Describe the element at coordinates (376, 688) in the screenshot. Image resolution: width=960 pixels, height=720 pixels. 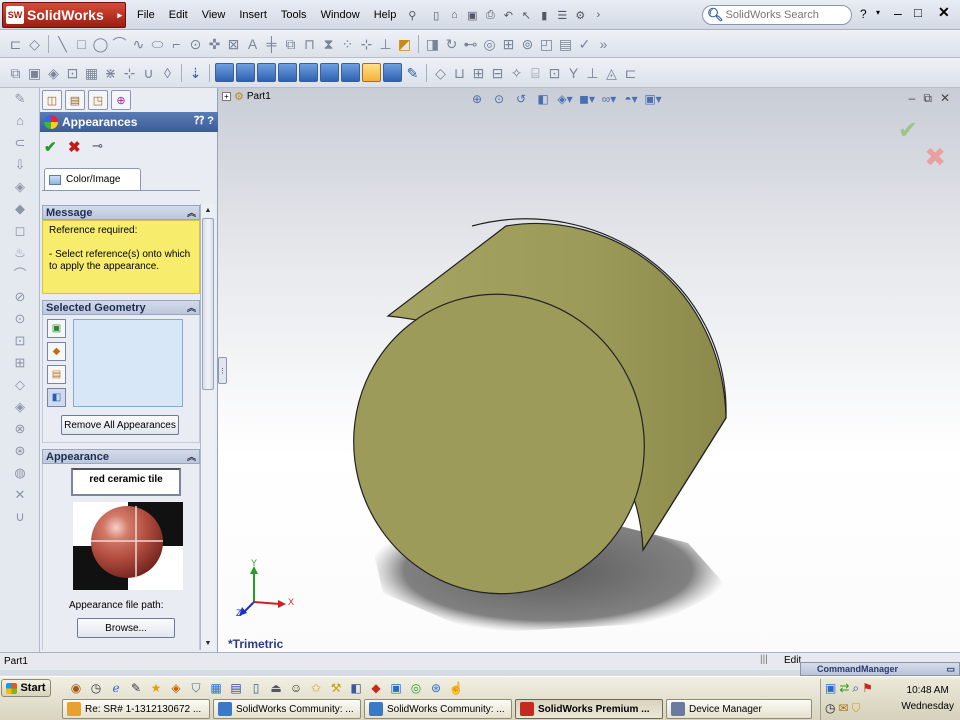
I see `quick-solidworks-icon: ◆` at that location.